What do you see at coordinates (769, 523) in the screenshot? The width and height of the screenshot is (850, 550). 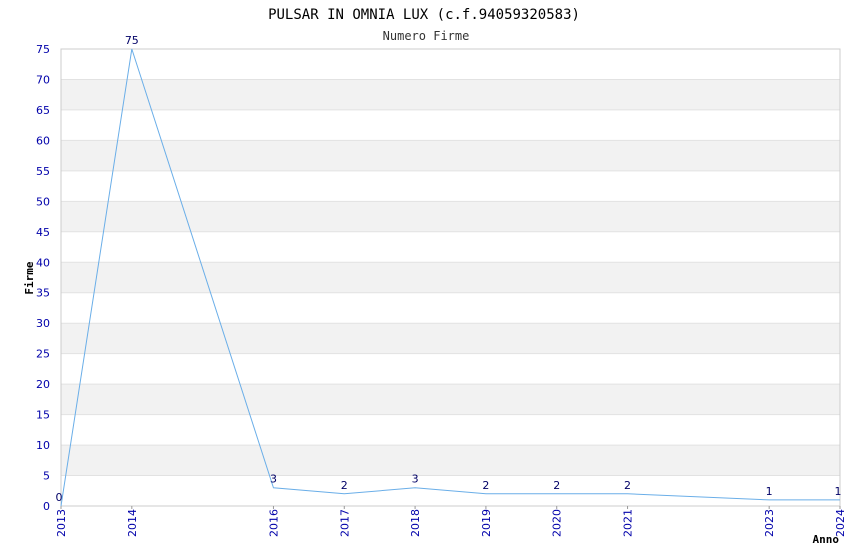 I see `x-tick-label: 2023` at bounding box center [769, 523].